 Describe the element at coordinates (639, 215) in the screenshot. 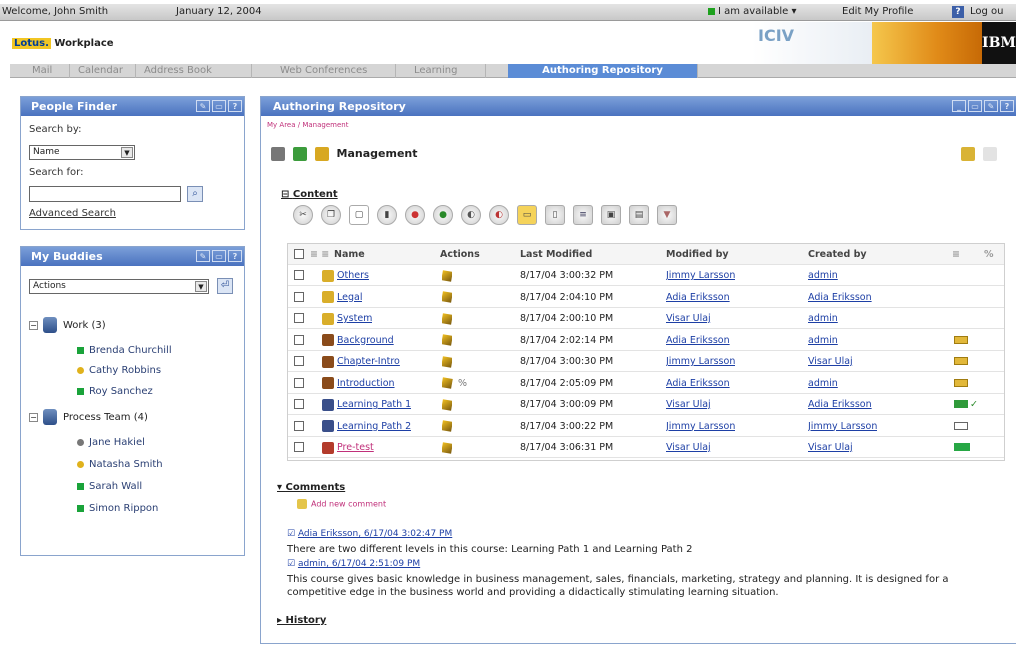

I see `export-icon: ▤` at that location.